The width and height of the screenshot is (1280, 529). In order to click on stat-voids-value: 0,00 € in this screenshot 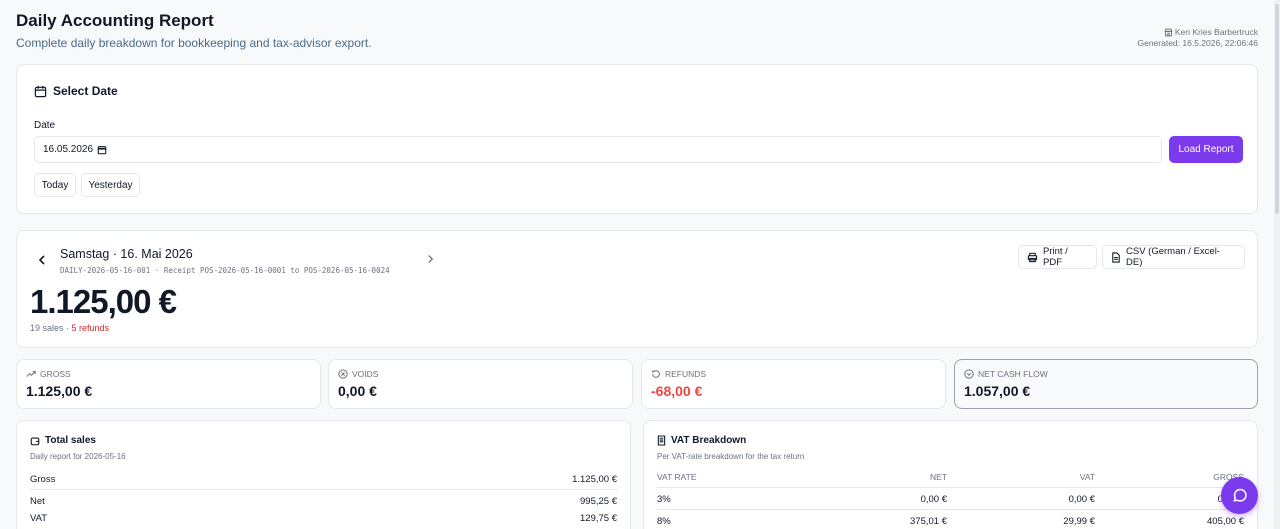, I will do `click(357, 391)`.